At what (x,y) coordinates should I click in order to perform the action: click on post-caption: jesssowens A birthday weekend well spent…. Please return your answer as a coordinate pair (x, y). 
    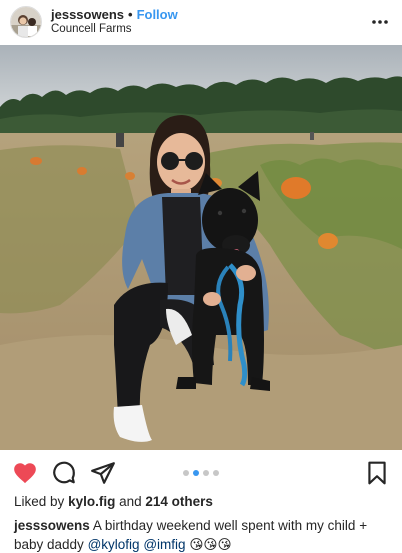
    Looking at the image, I should click on (204, 534).